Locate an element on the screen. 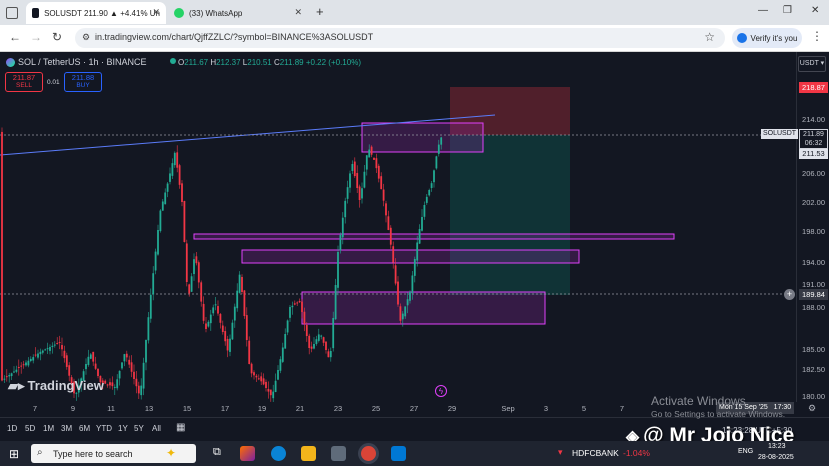 The width and height of the screenshot is (829, 466). chrome-icon is located at coordinates (368, 453).